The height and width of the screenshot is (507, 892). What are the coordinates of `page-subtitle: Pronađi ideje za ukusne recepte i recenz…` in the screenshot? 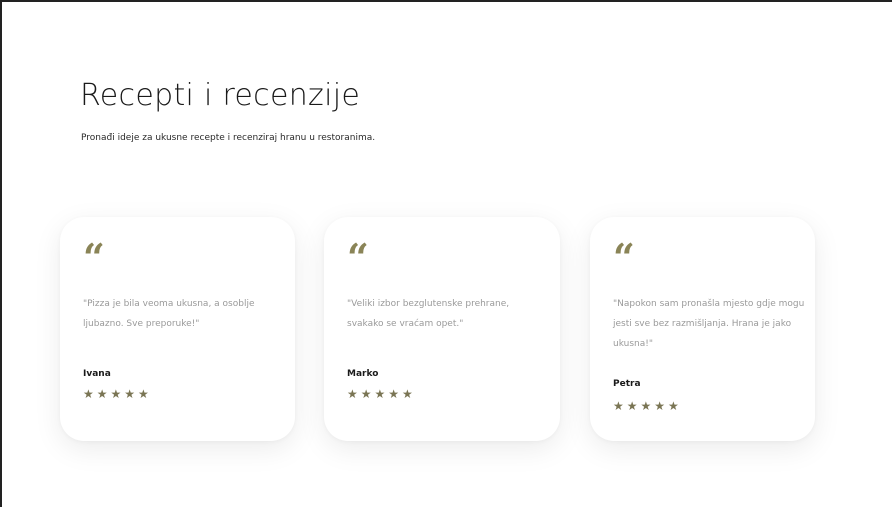 It's located at (228, 138).